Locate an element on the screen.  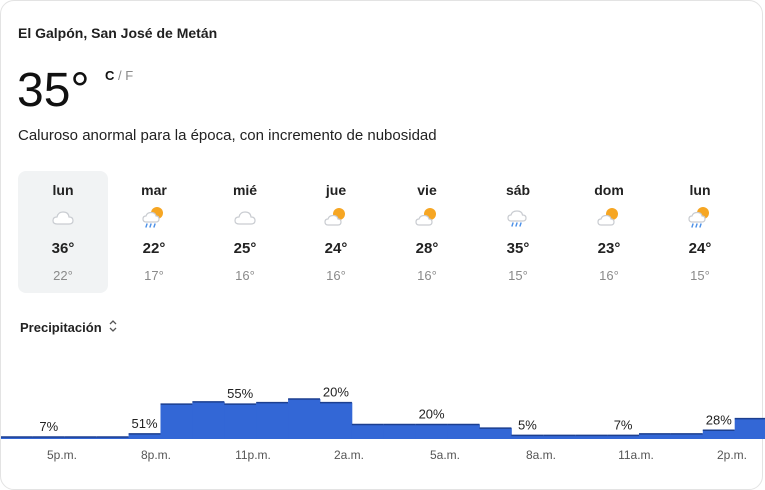
precipitation-label: 51% is located at coordinates (144, 423).